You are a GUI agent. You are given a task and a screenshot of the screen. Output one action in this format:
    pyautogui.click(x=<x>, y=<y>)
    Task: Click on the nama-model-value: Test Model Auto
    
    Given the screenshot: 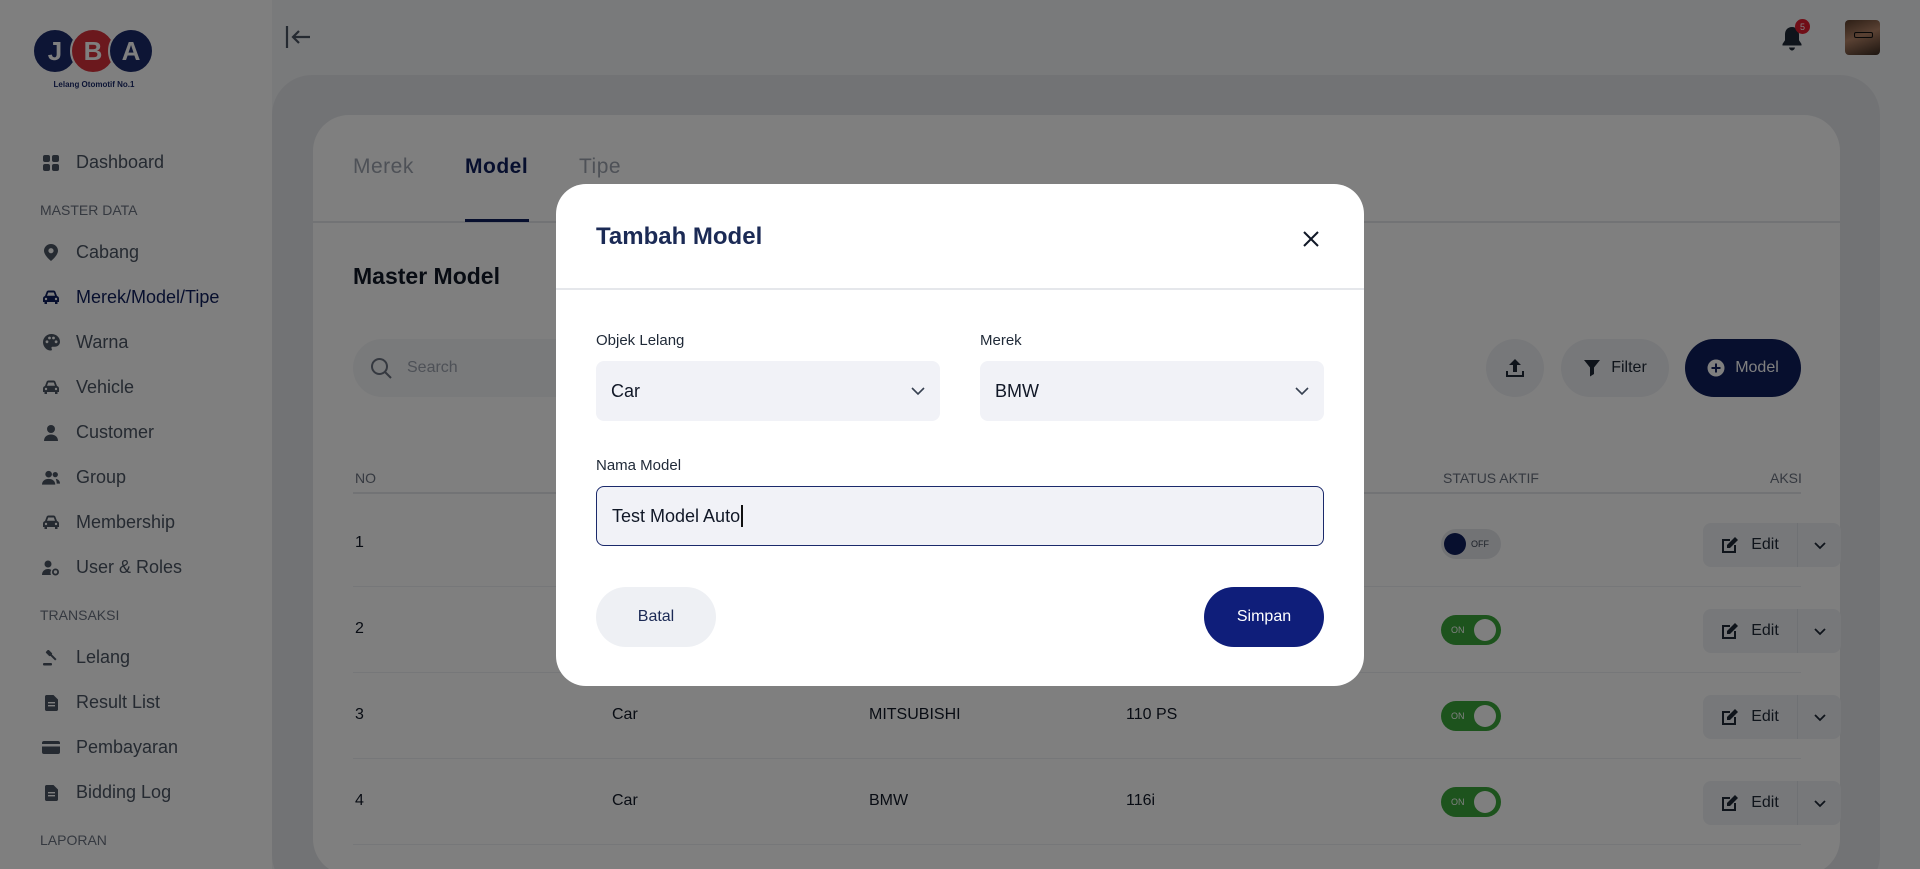 What is the action you would take?
    pyautogui.click(x=676, y=515)
    